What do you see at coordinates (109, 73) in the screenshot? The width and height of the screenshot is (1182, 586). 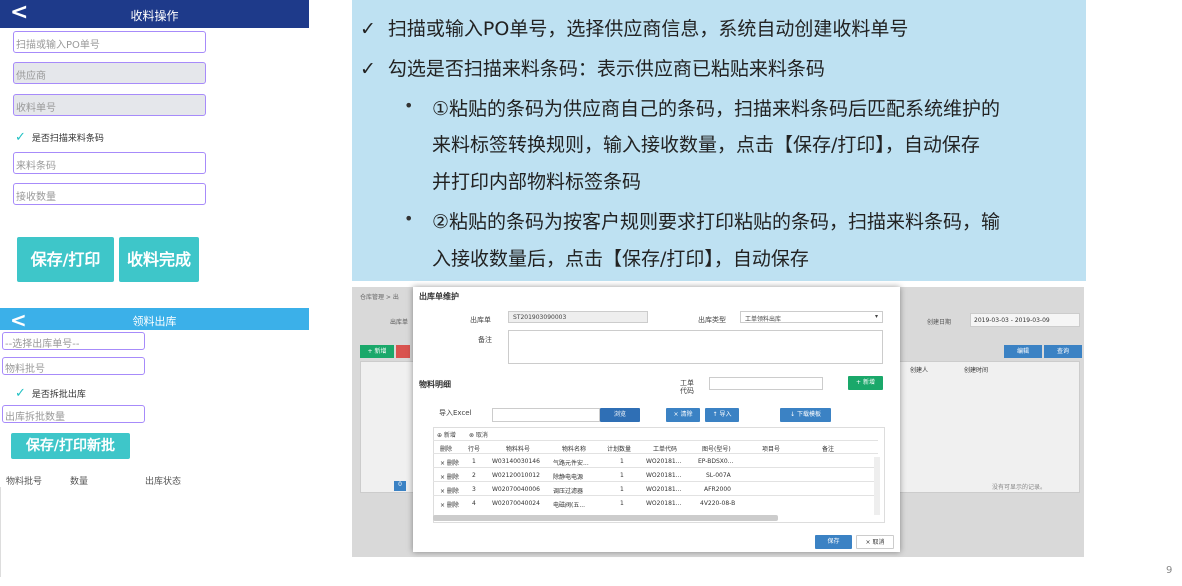 I see `supplier-field: 供应商` at bounding box center [109, 73].